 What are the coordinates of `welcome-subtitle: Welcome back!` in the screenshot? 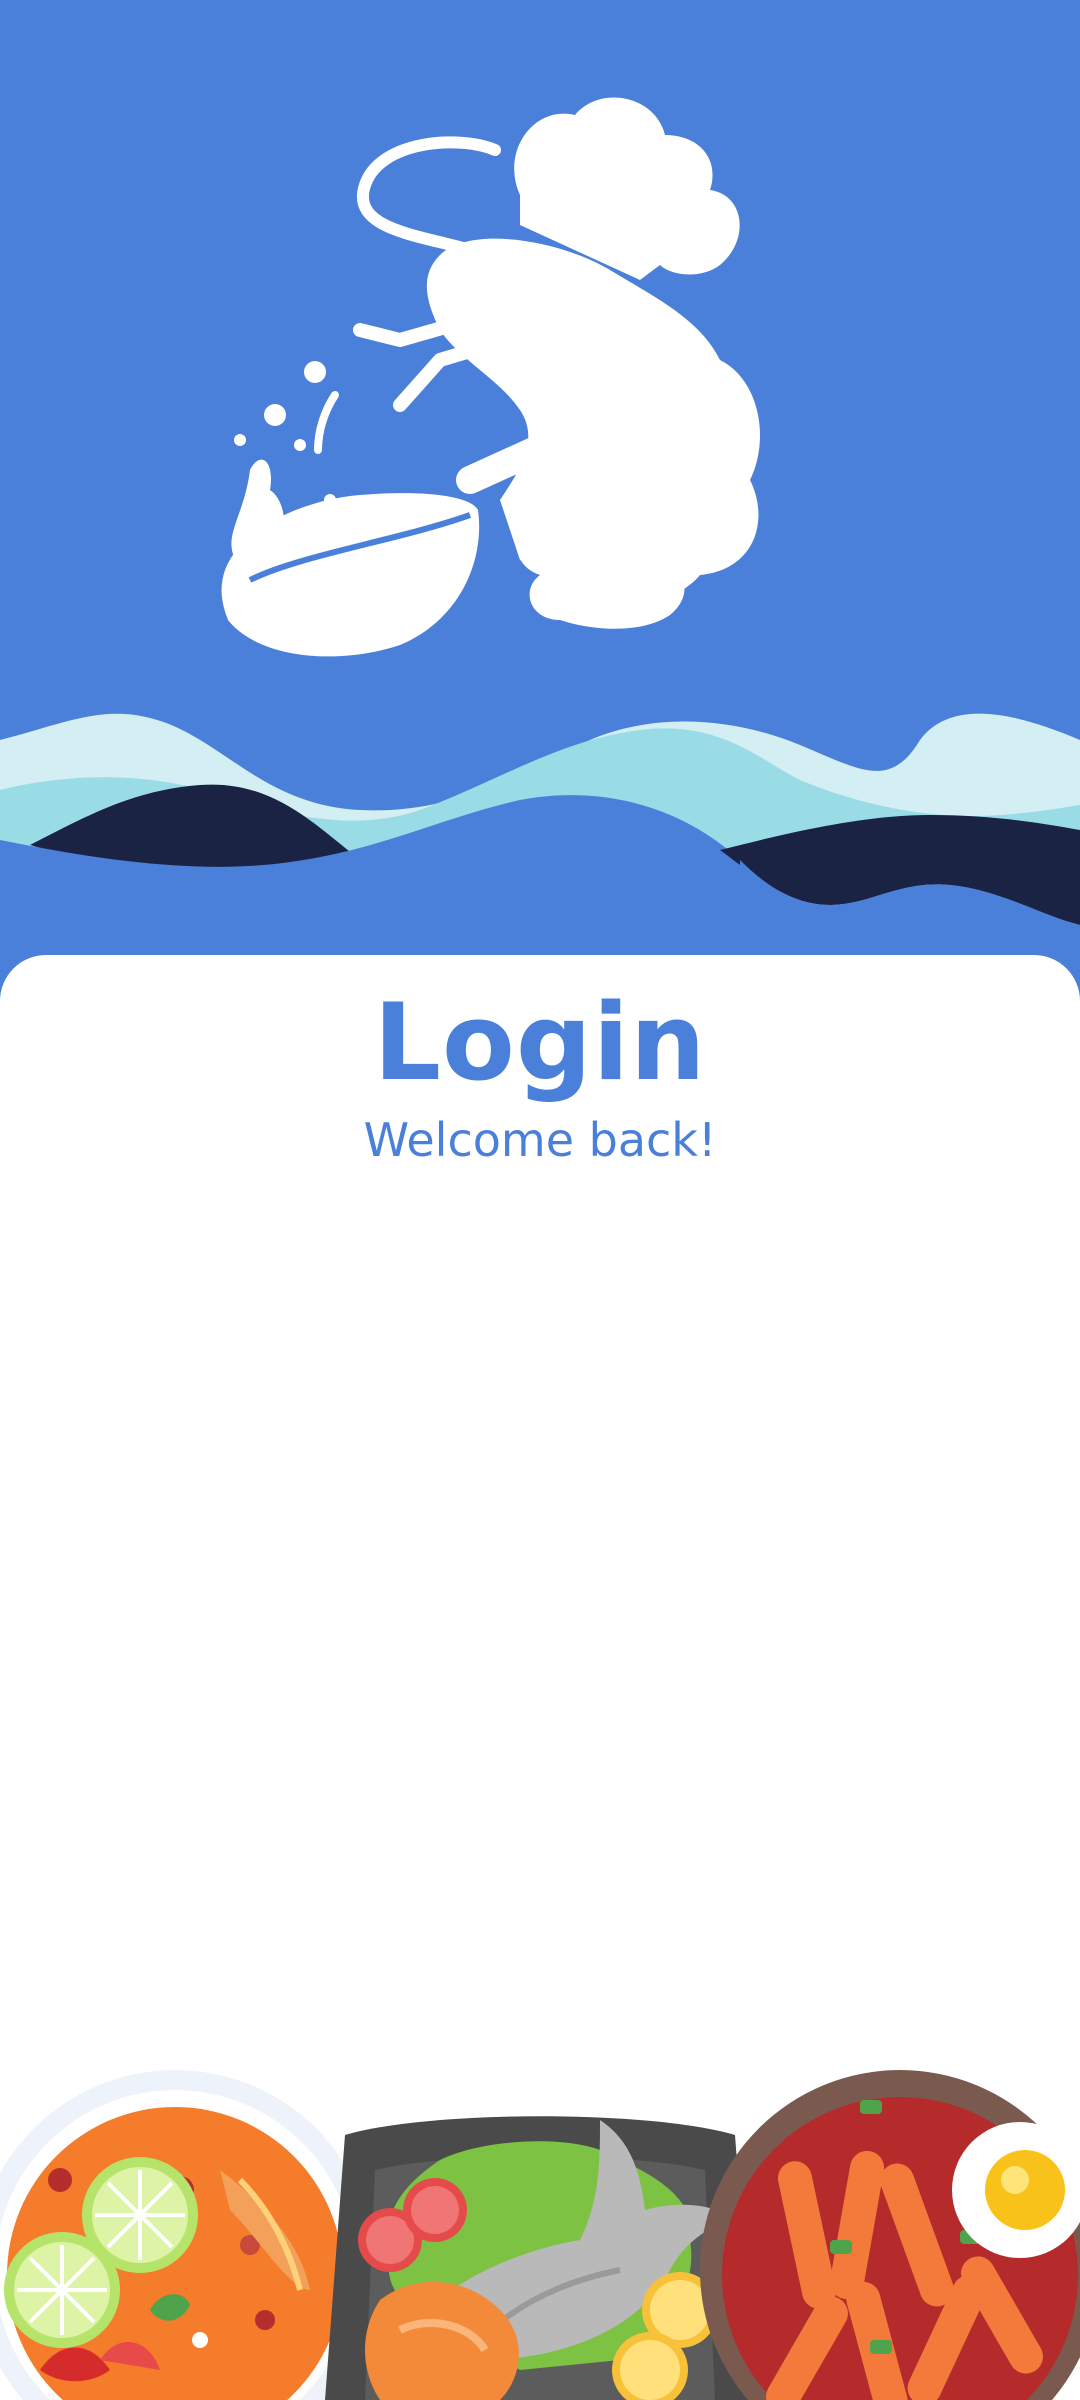 It's located at (540, 1140).